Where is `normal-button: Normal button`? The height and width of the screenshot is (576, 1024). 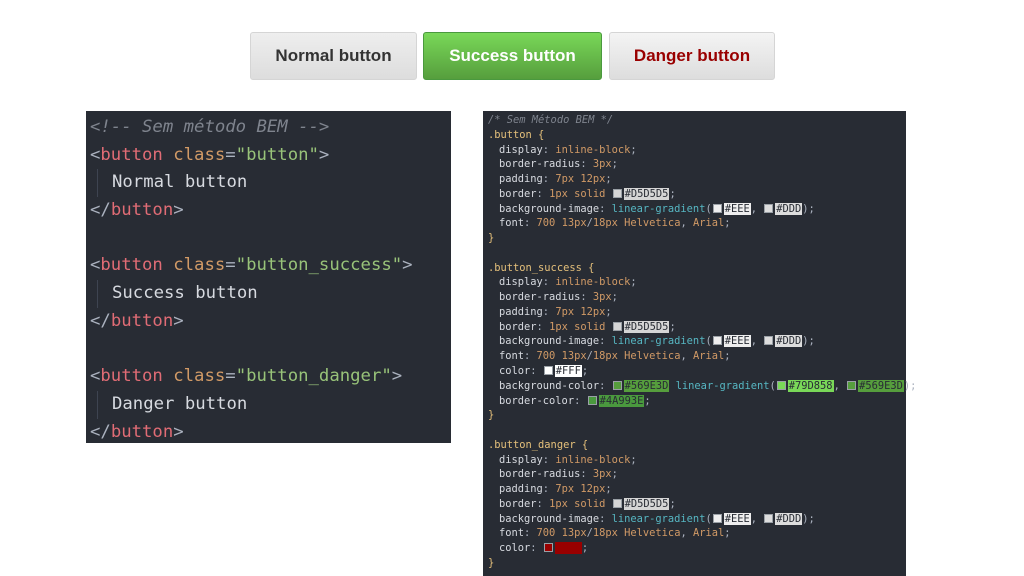
normal-button: Normal button is located at coordinates (333, 56).